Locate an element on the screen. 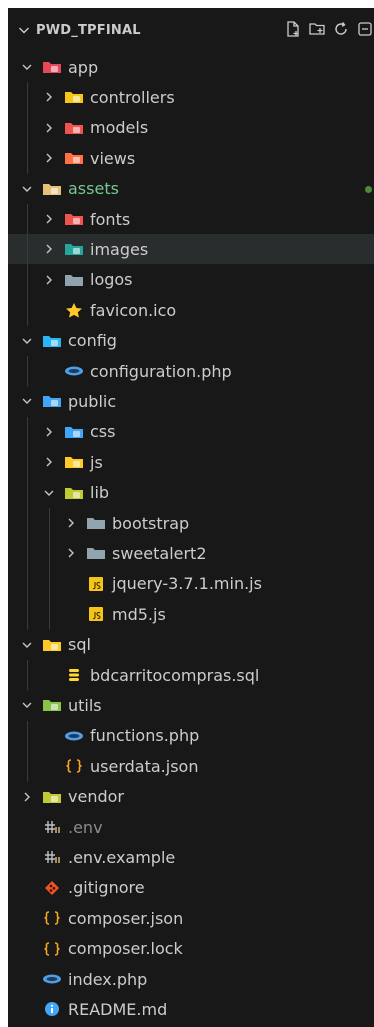  tree-item-label: app is located at coordinates (83, 67).